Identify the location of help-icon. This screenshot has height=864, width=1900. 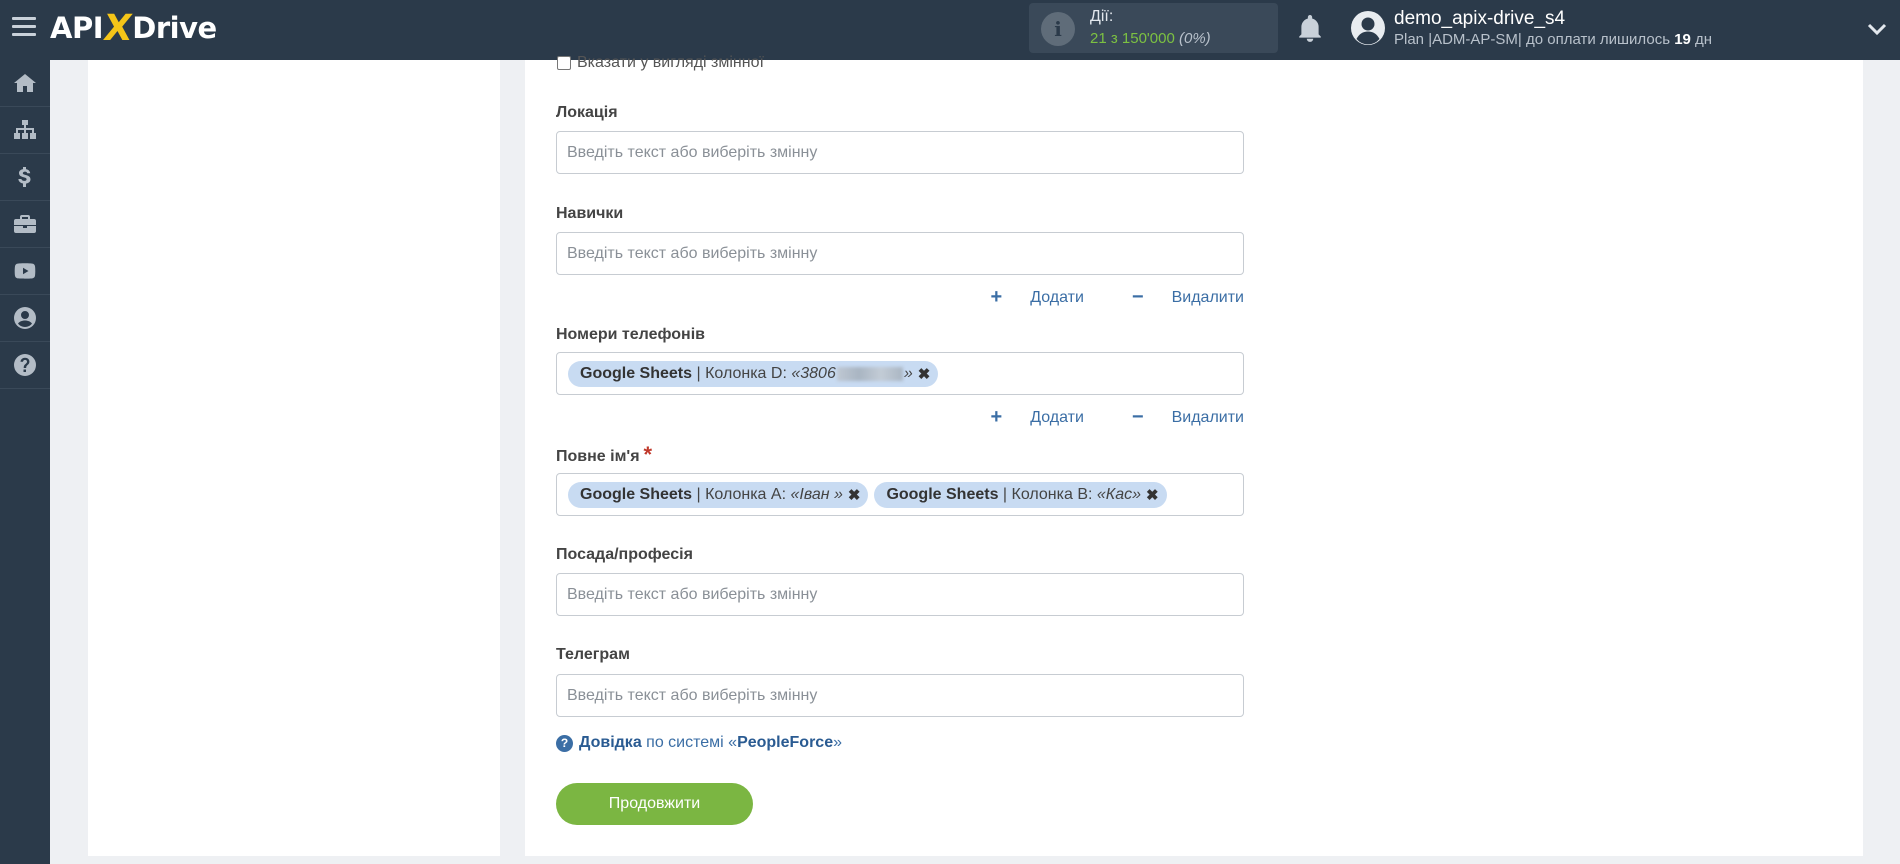
(25, 365).